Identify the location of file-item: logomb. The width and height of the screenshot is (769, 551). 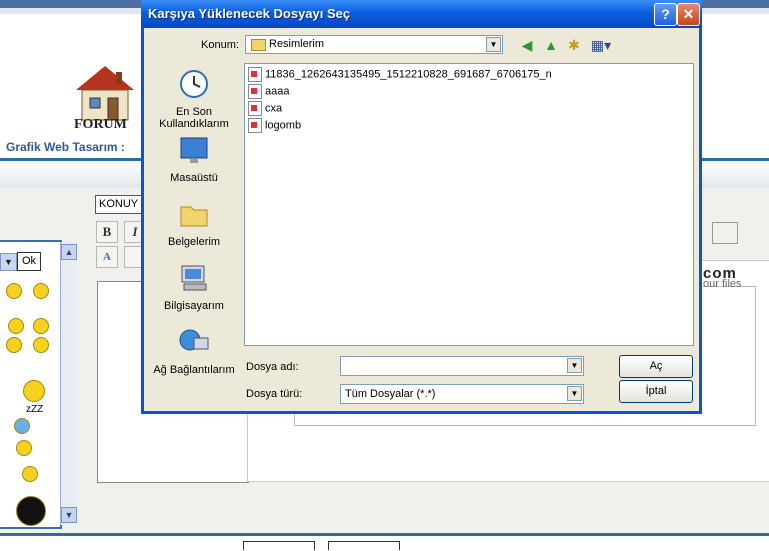
(274, 126).